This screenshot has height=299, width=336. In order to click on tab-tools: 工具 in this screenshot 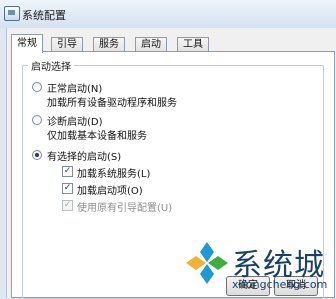, I will do `click(193, 44)`.